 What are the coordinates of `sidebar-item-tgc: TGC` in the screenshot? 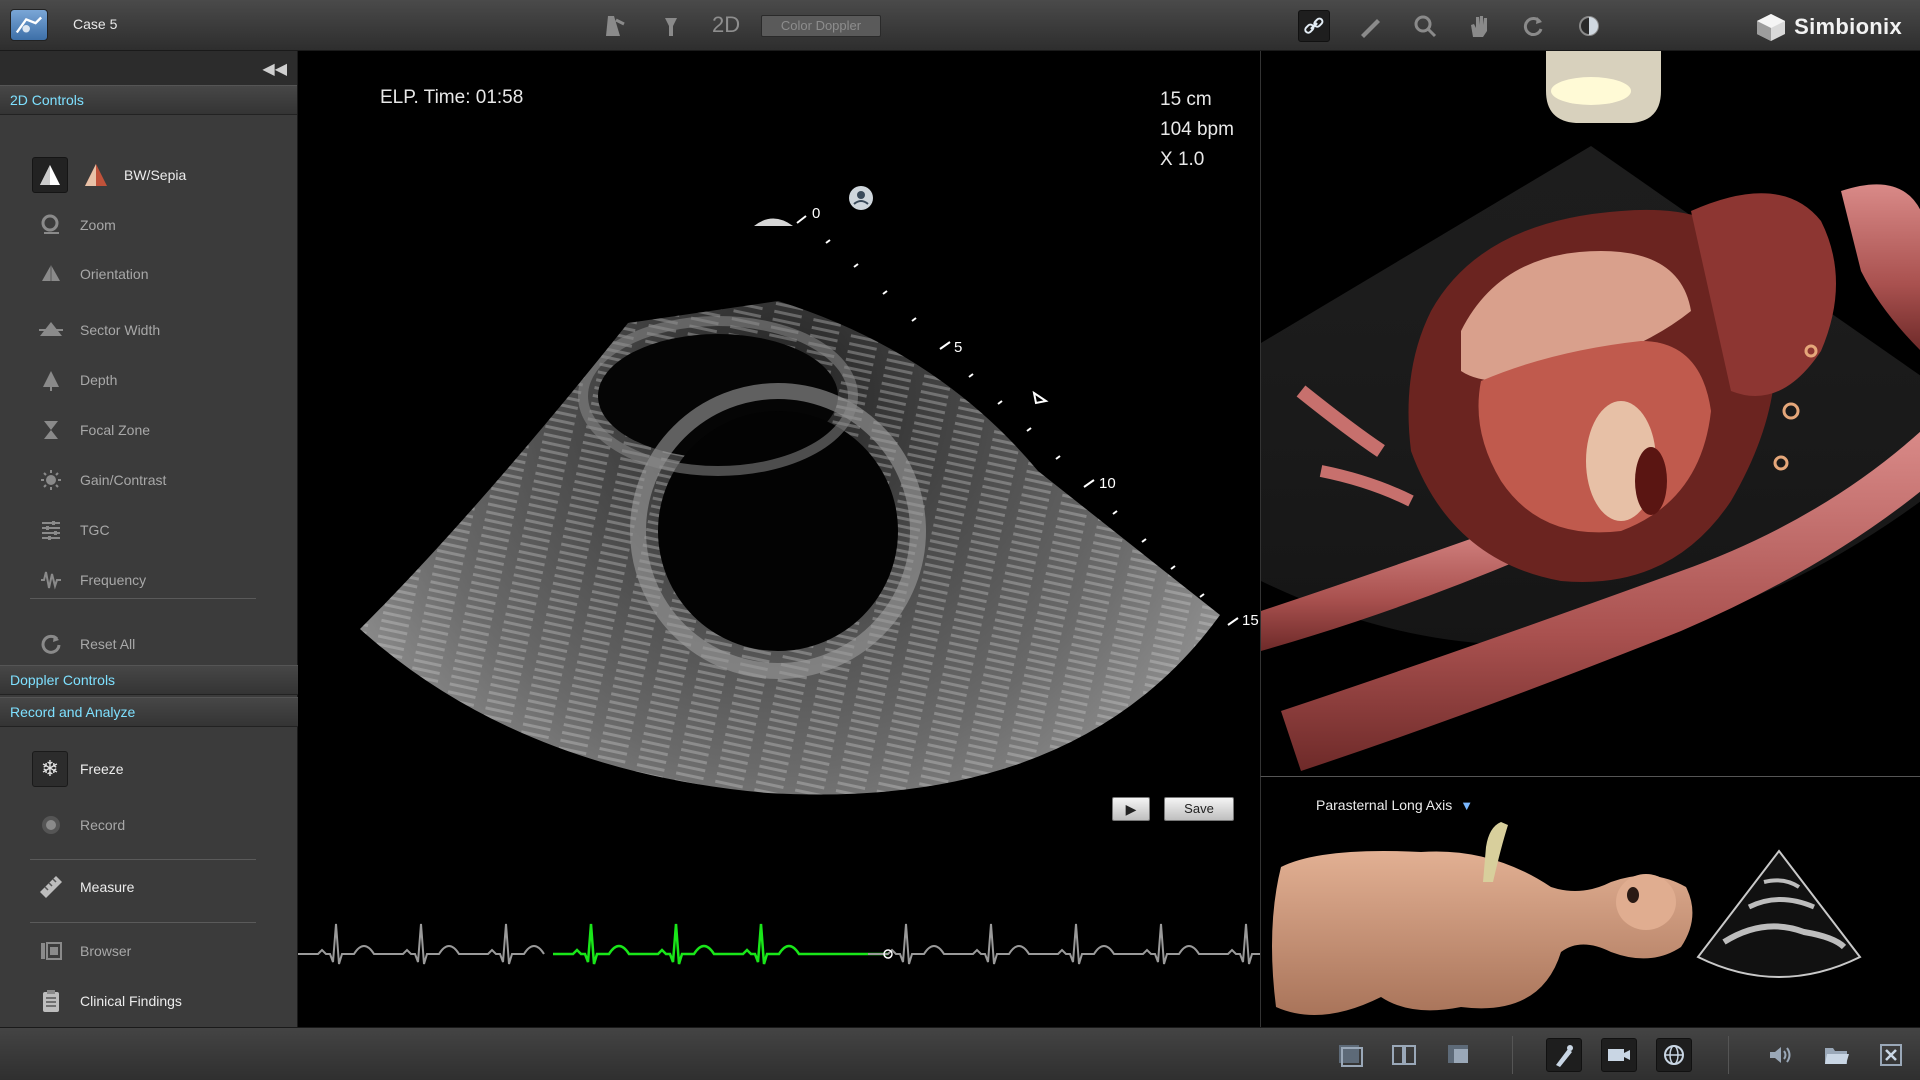 It's located at (149, 530).